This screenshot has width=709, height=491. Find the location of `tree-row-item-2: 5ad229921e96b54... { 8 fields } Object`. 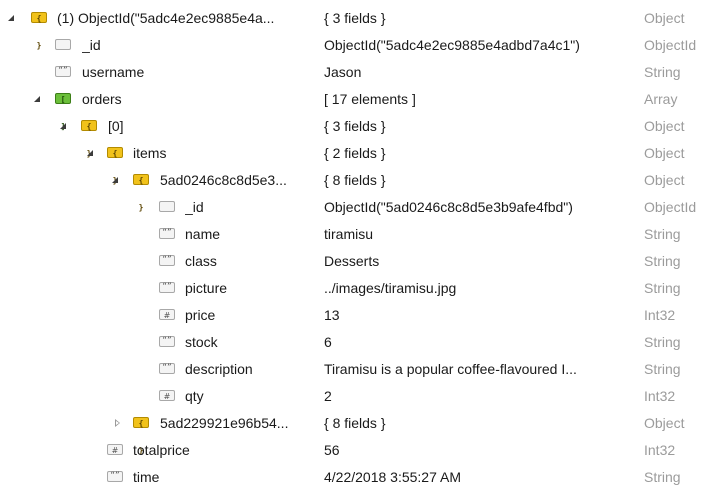

tree-row-item-2: 5ad229921e96b54... { 8 fields } Object is located at coordinates (354, 437).